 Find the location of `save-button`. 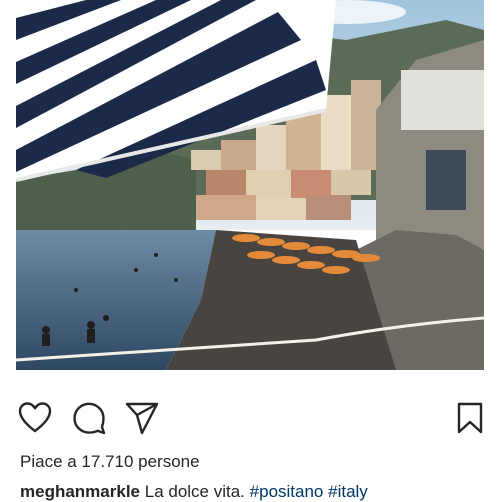

save-button is located at coordinates (470, 418).